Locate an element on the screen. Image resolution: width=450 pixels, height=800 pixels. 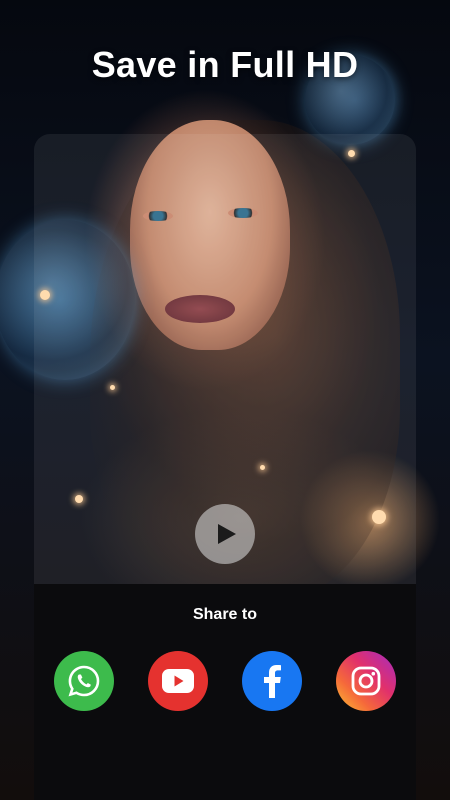
share-title: Share to is located at coordinates (224, 614).